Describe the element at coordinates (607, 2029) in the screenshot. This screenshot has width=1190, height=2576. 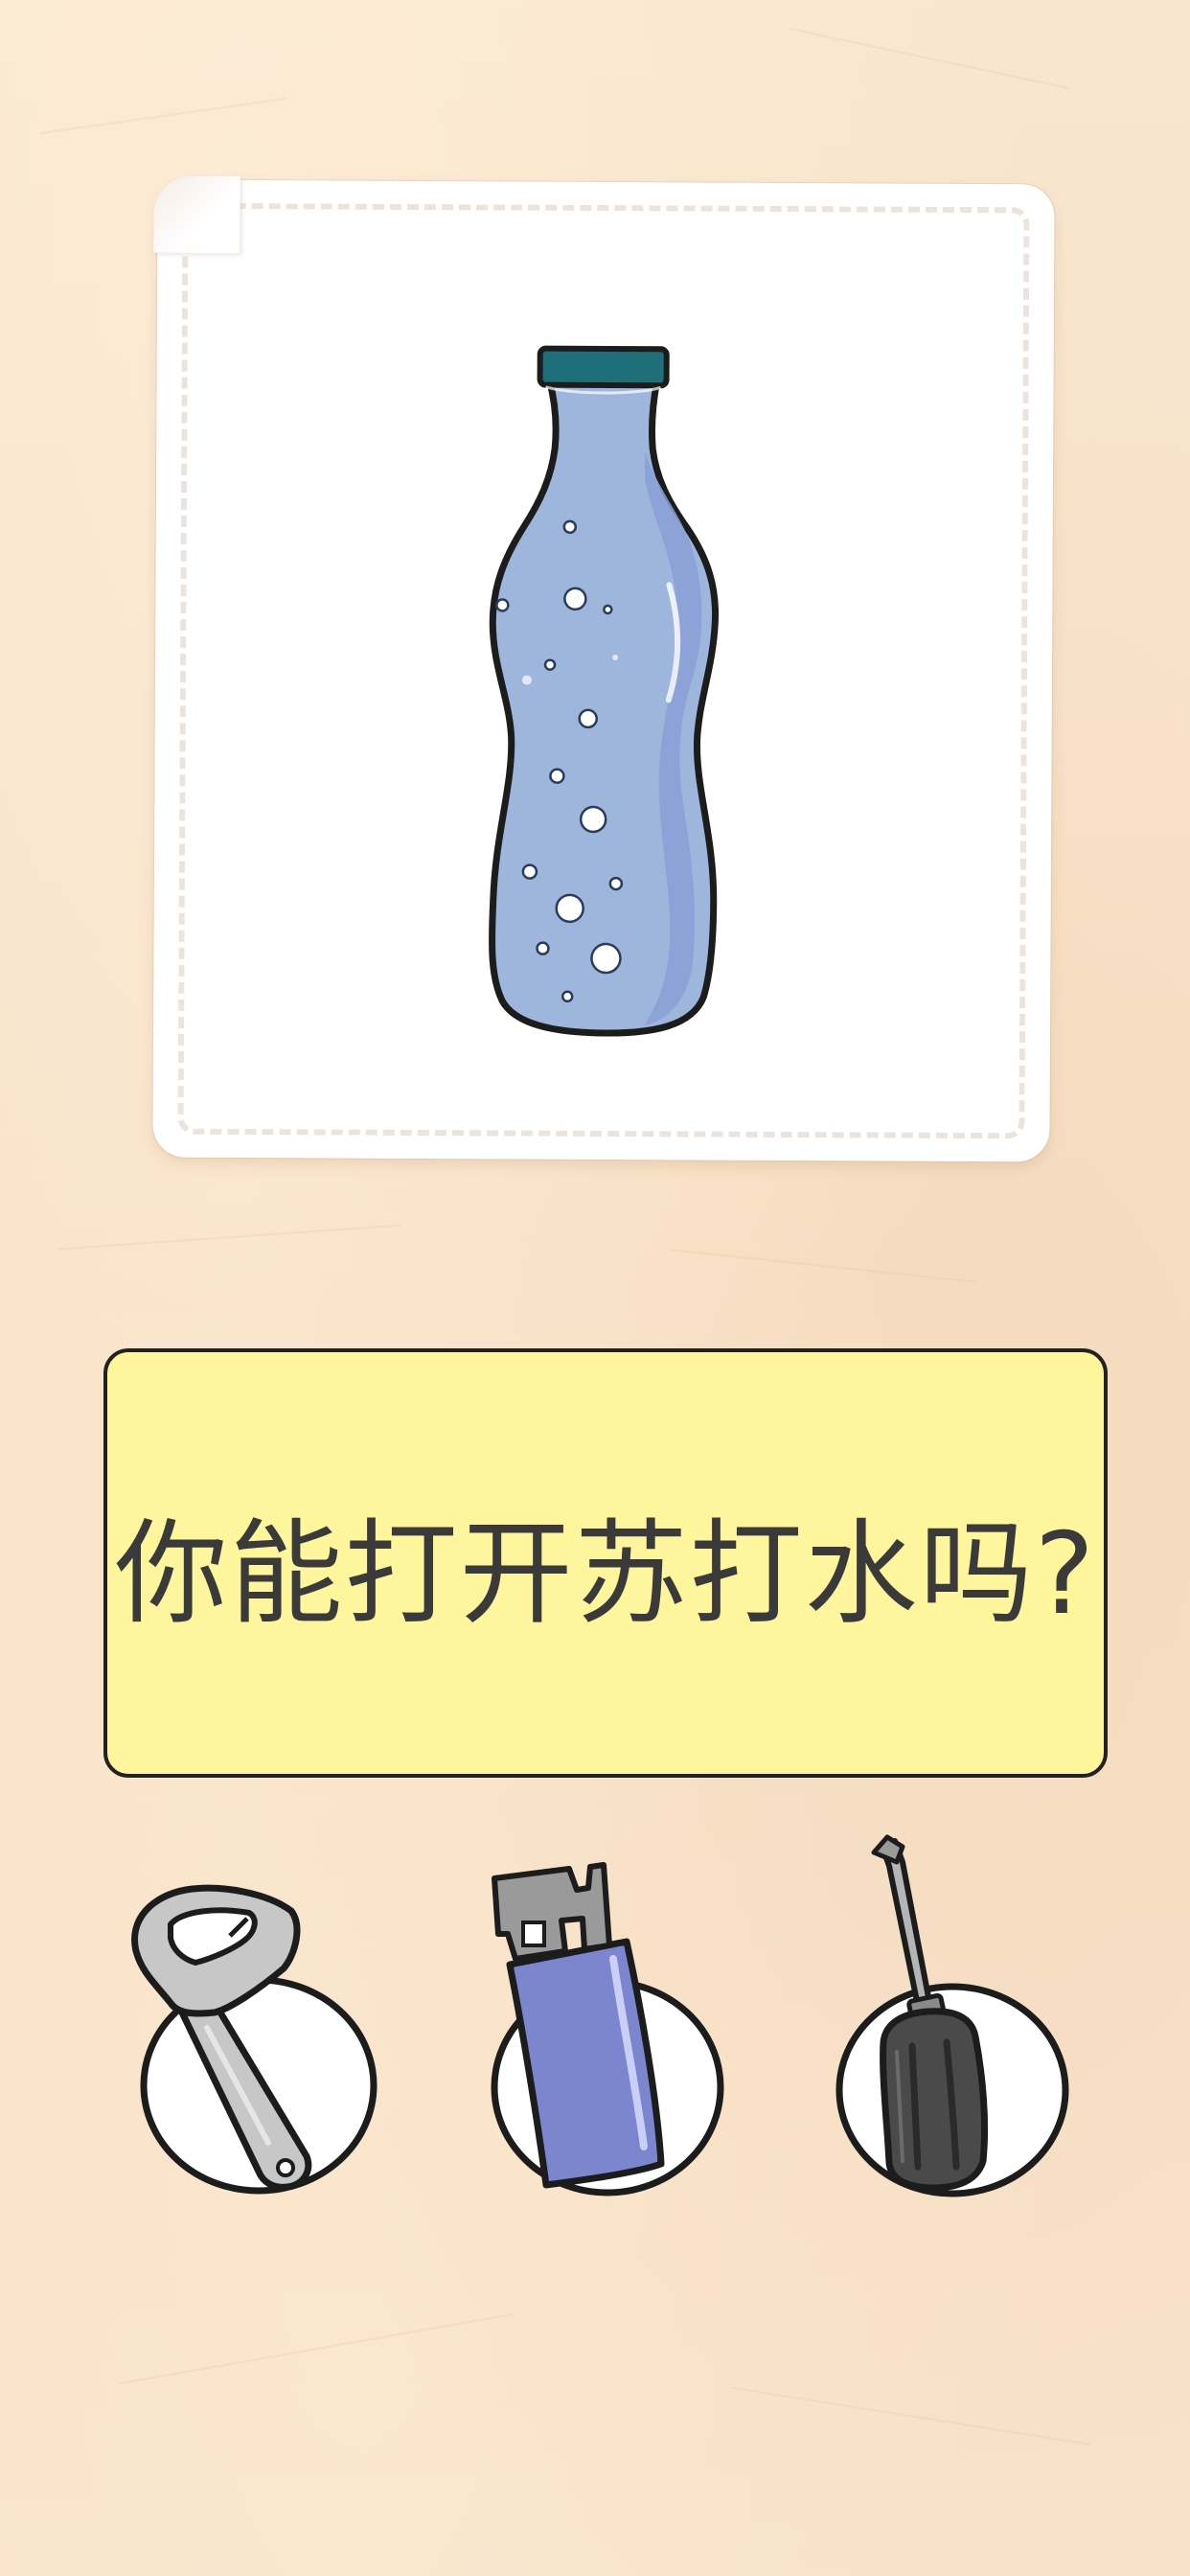
I see `lighter-icon` at that location.